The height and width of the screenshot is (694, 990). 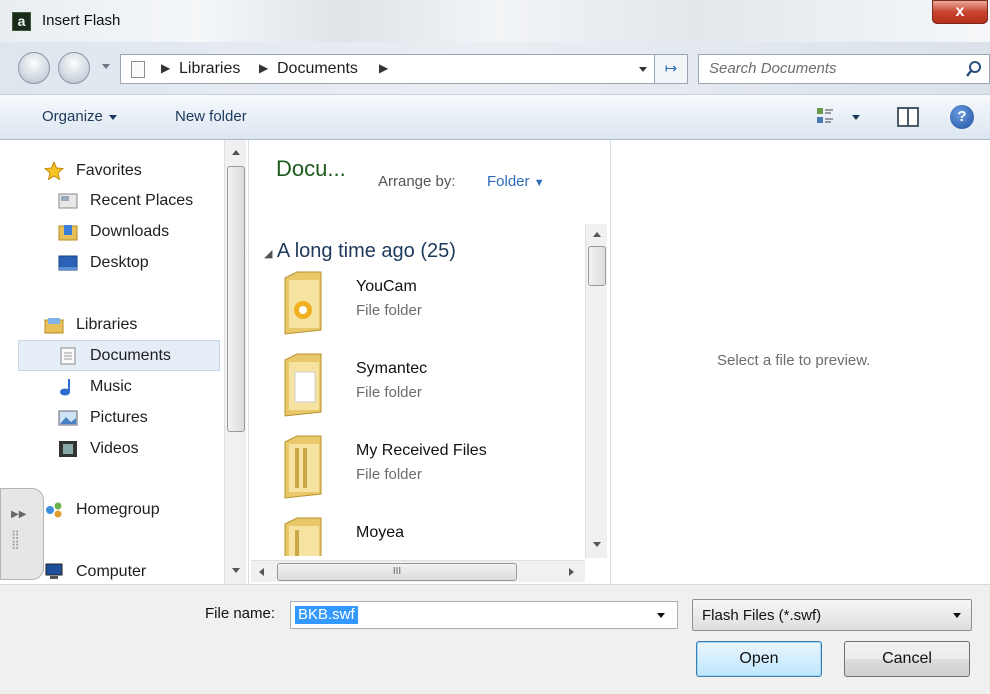 What do you see at coordinates (426, 389) in the screenshot?
I see `list-item: Symantec File folder` at bounding box center [426, 389].